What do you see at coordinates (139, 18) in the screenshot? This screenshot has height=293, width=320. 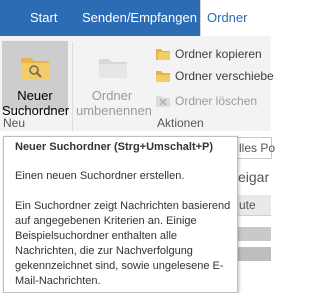 I see `tab-send-receive: Senden/Empfangen` at bounding box center [139, 18].